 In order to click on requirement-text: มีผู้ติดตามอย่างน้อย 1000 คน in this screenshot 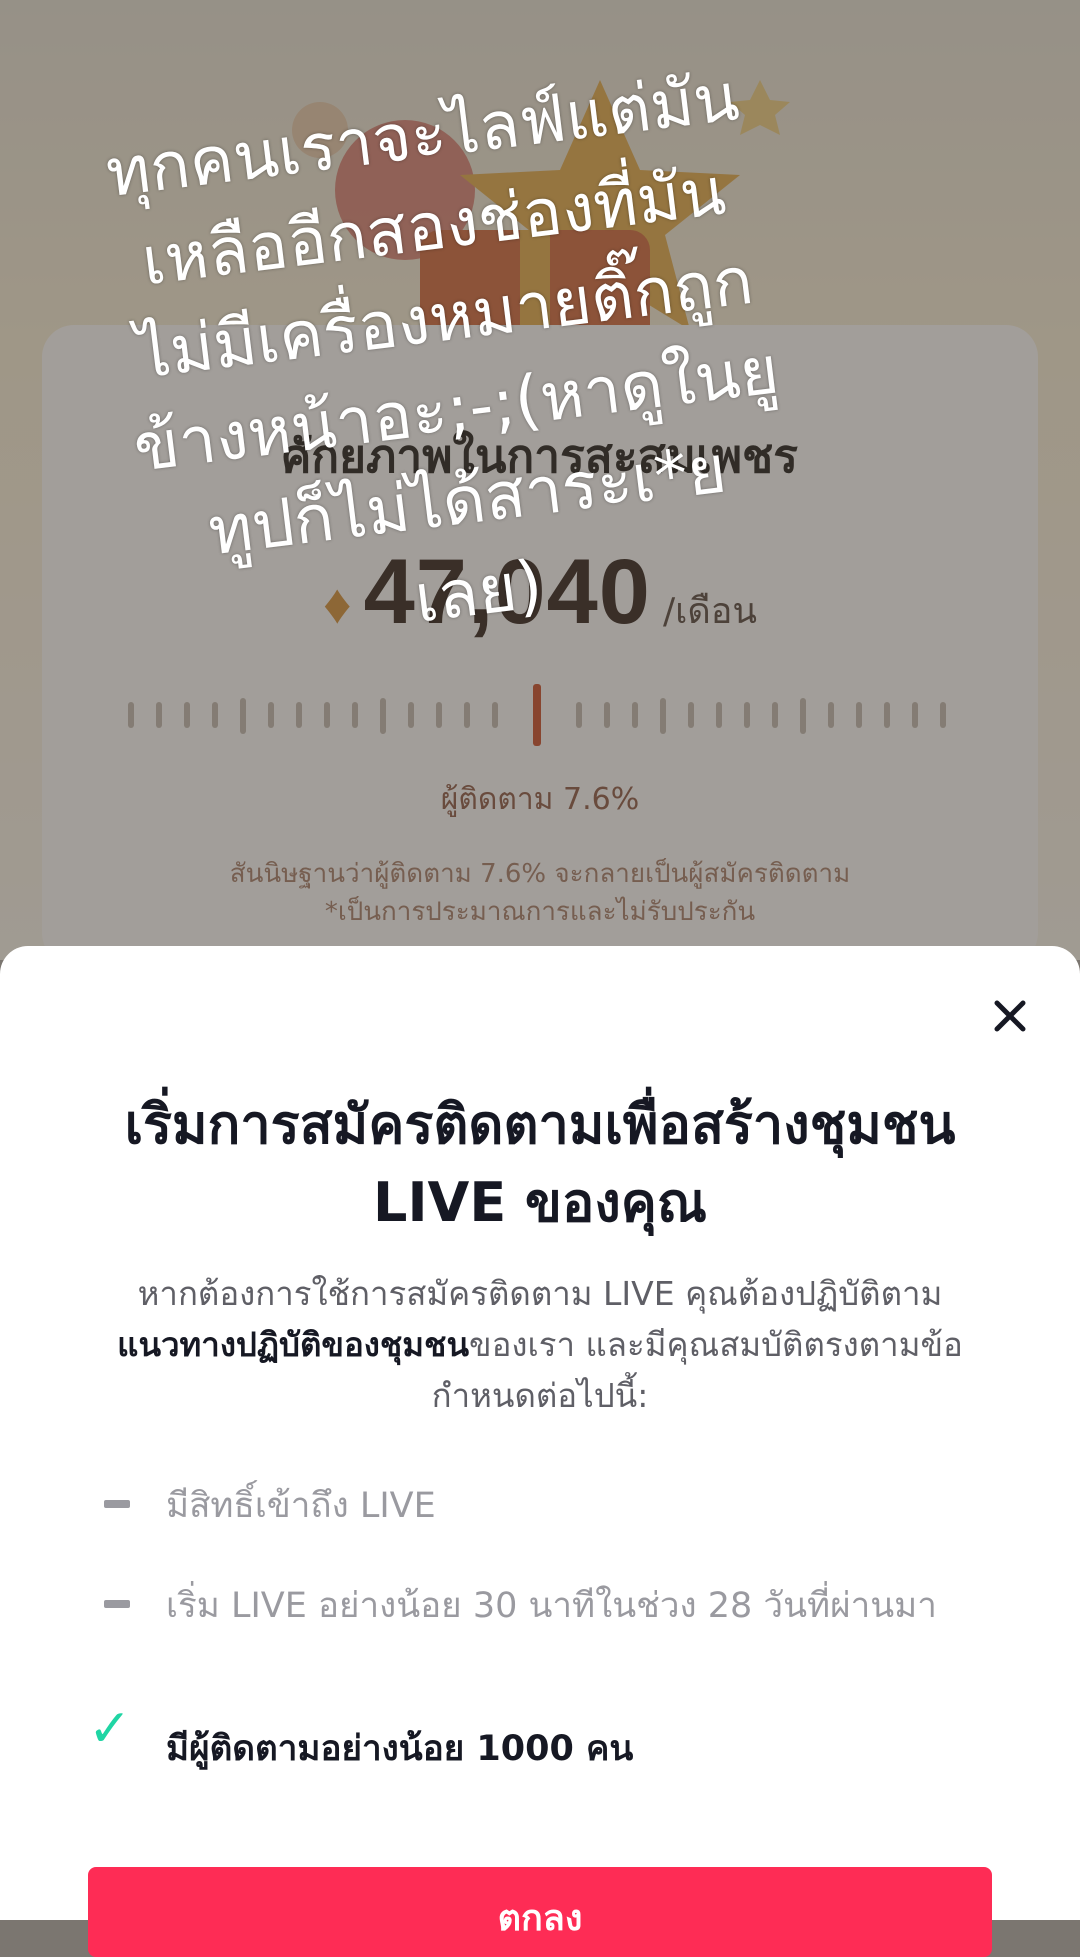, I will do `click(400, 1749)`.